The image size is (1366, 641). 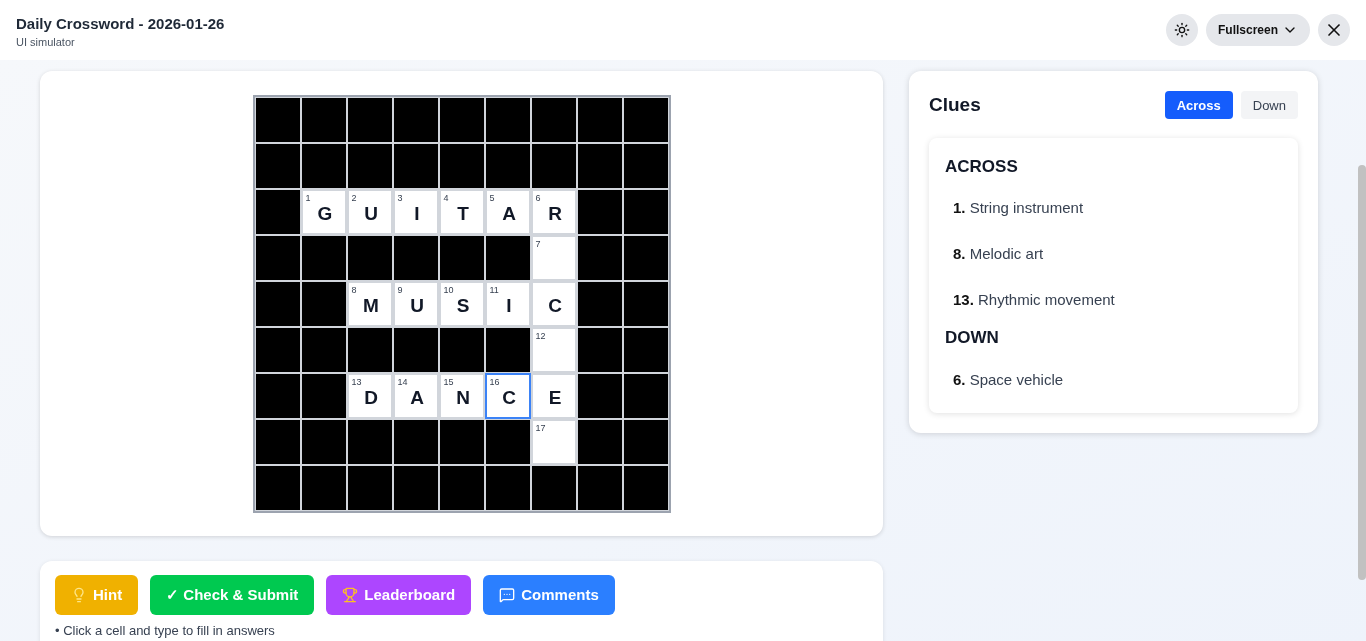 I want to click on clue-item: 6. Space vehicle, so click(x=1113, y=379).